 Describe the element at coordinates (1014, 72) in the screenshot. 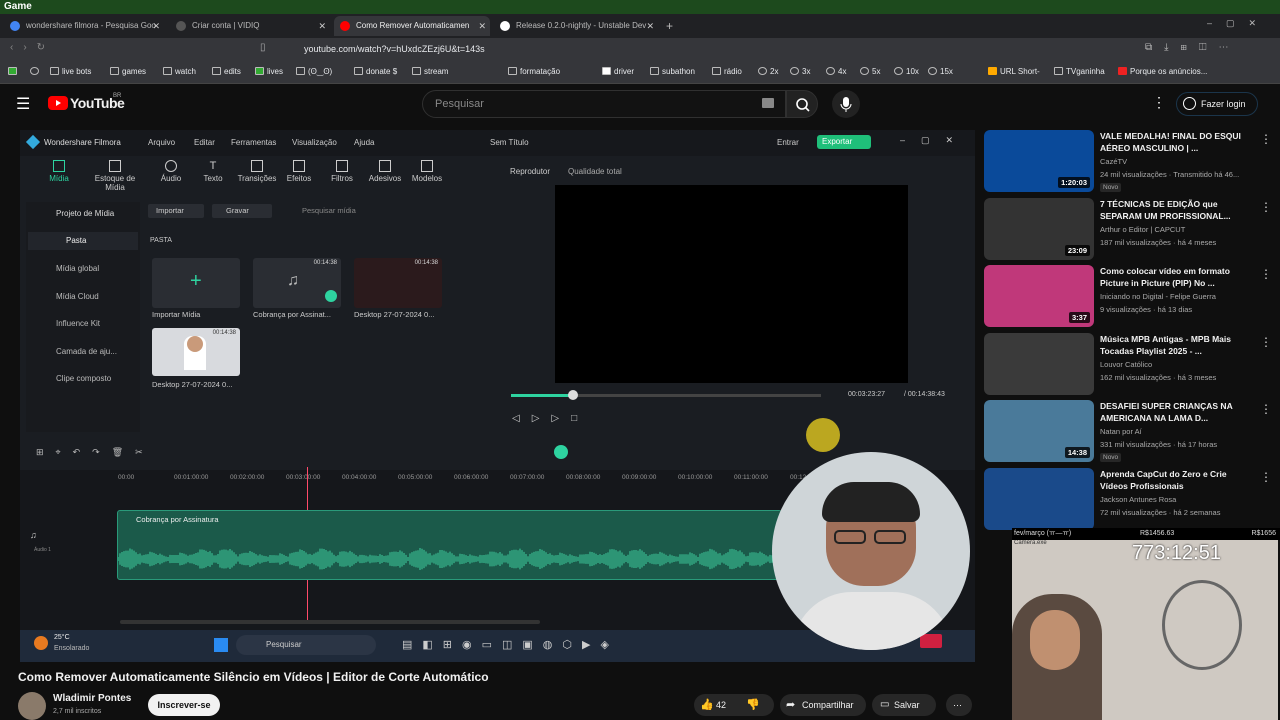

I see `bookmark-item: URL Short-` at that location.